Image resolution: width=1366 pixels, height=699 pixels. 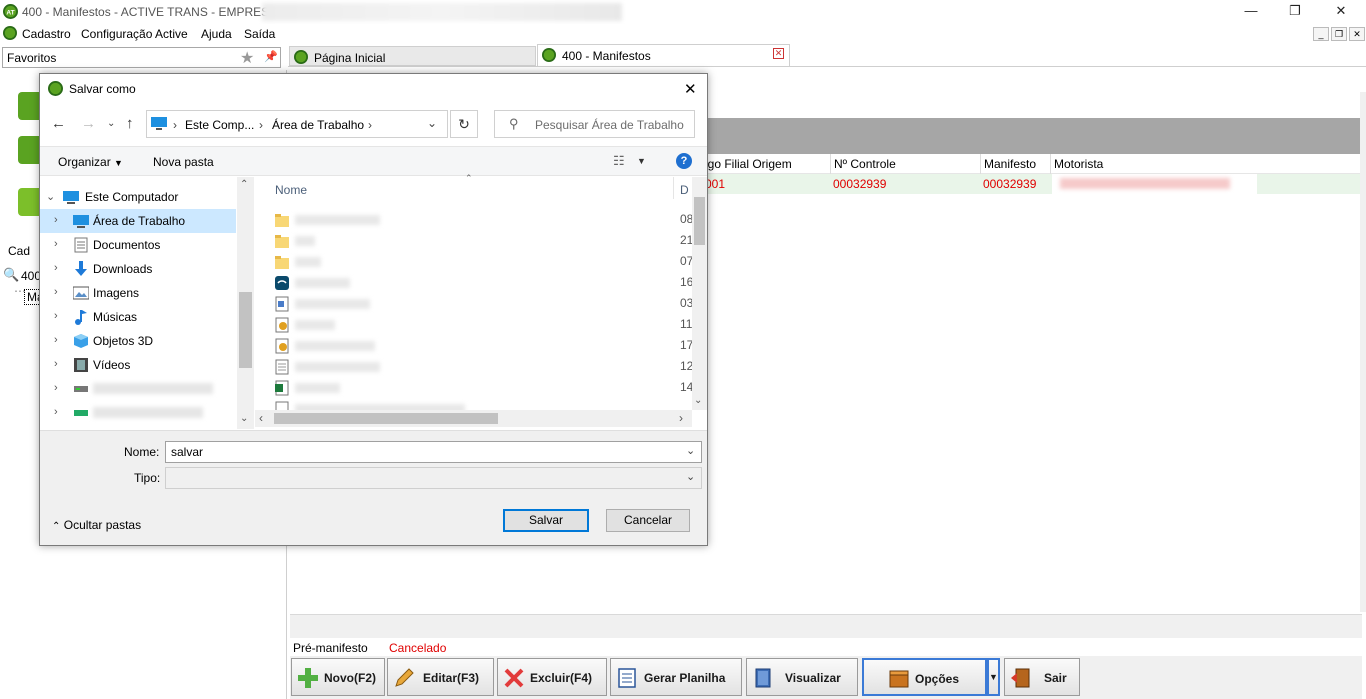 What do you see at coordinates (138, 293) in the screenshot?
I see `tree-item-imagens: › Imagens` at bounding box center [138, 293].